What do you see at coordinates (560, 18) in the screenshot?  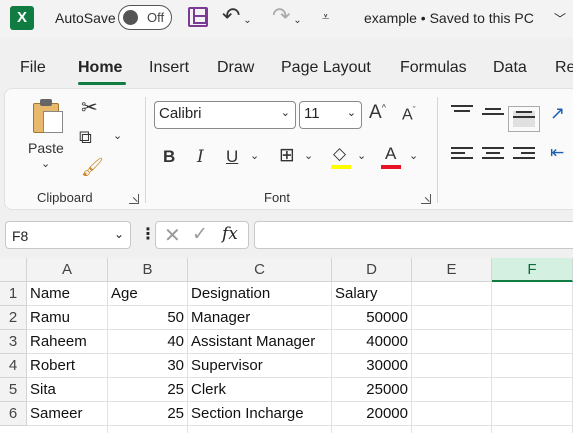 I see `chevron-down-icon: ﹀` at bounding box center [560, 18].